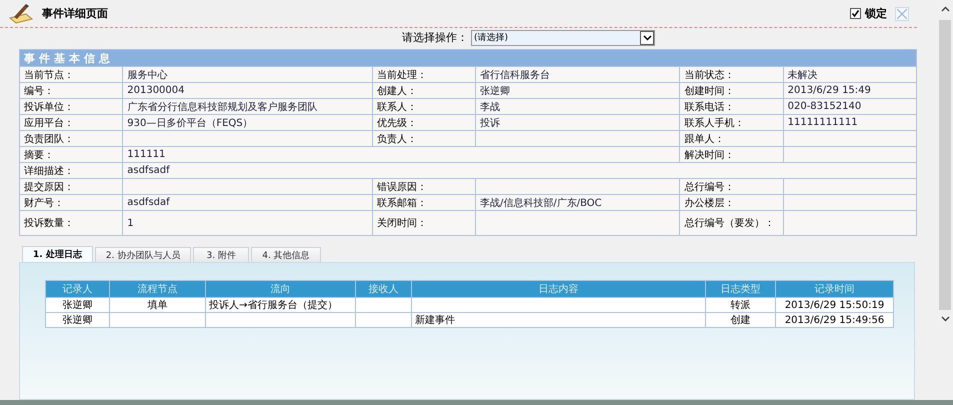 The width and height of the screenshot is (953, 405). What do you see at coordinates (281, 289) in the screenshot?
I see `column-header: 流向` at bounding box center [281, 289].